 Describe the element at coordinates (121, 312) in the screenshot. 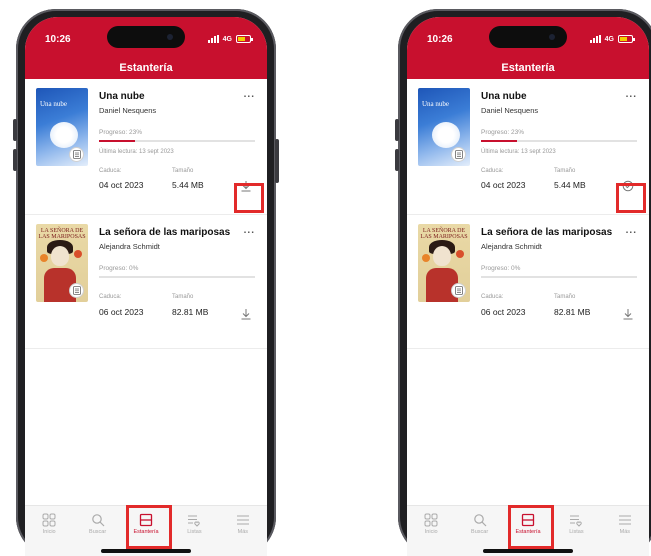

I see `expires-value: 06 oct 2023` at that location.